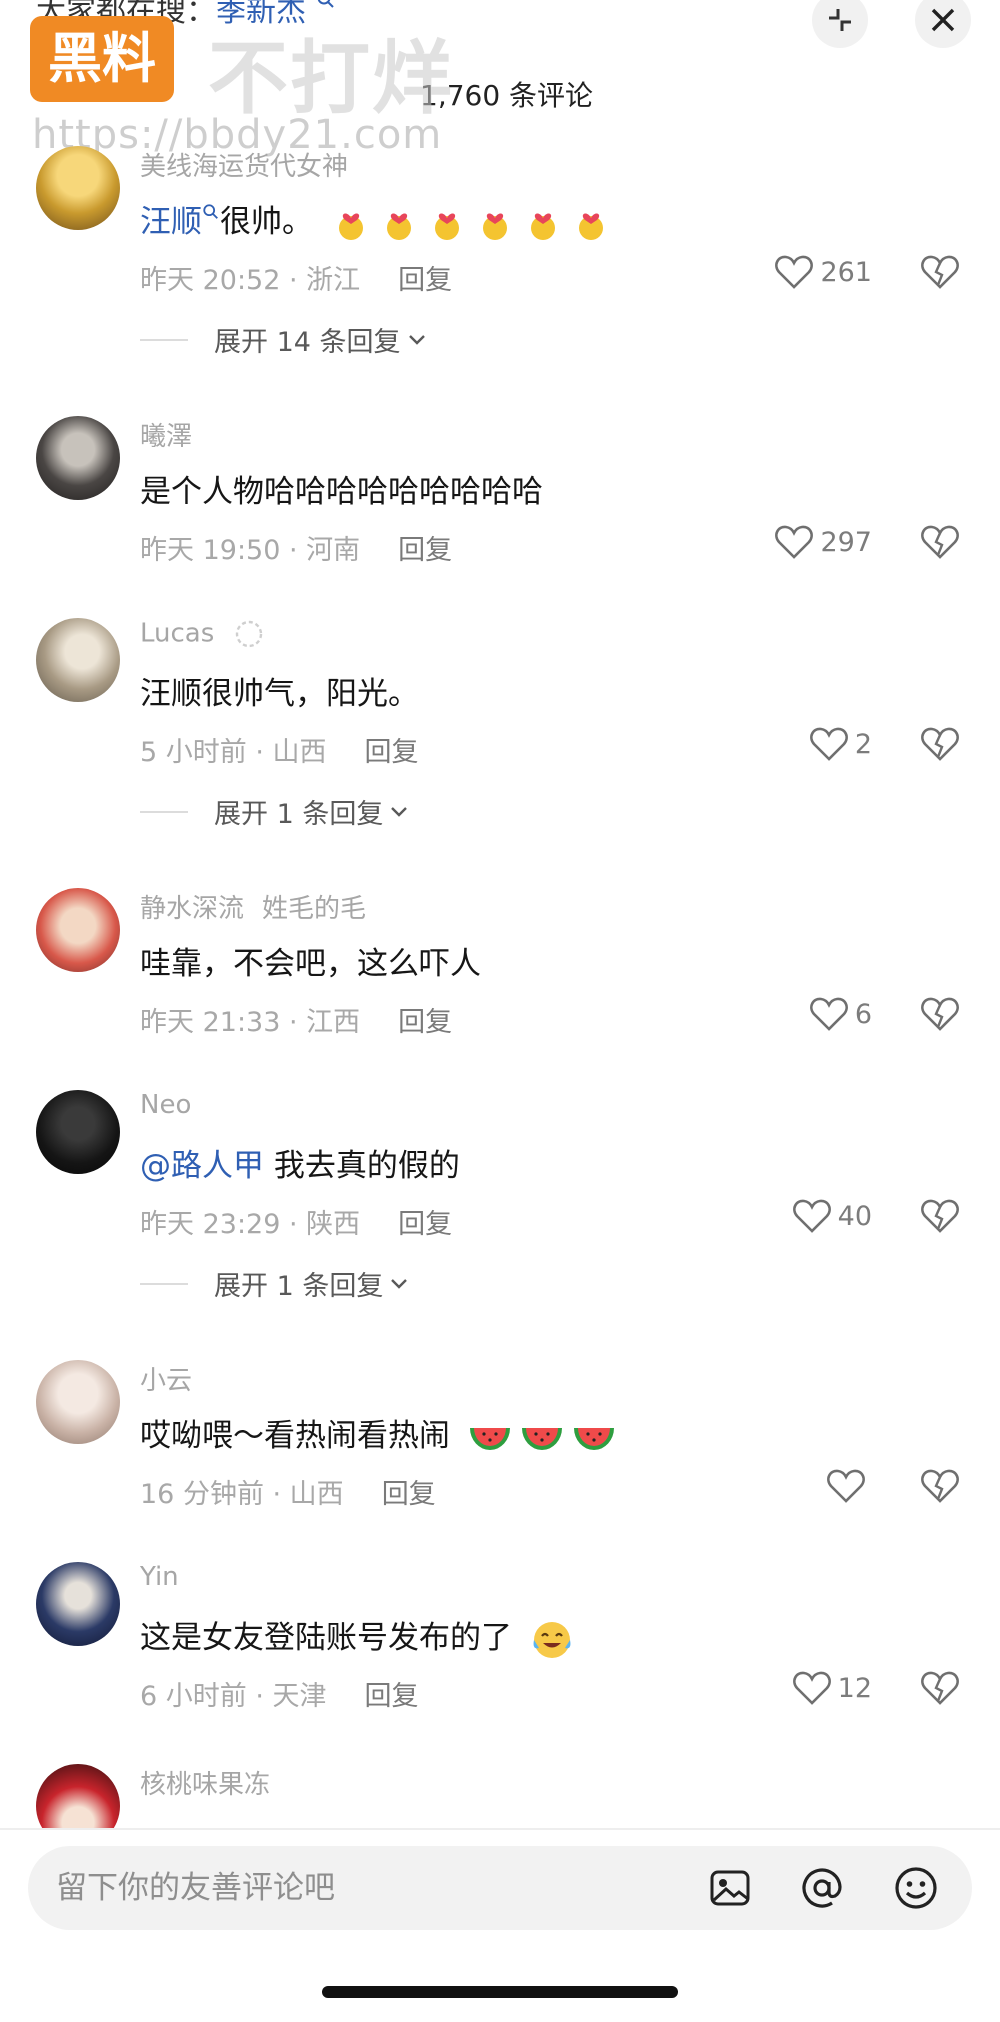 This screenshot has height=2022, width=1000. What do you see at coordinates (164, 339) in the screenshot?
I see `divider-dash` at bounding box center [164, 339].